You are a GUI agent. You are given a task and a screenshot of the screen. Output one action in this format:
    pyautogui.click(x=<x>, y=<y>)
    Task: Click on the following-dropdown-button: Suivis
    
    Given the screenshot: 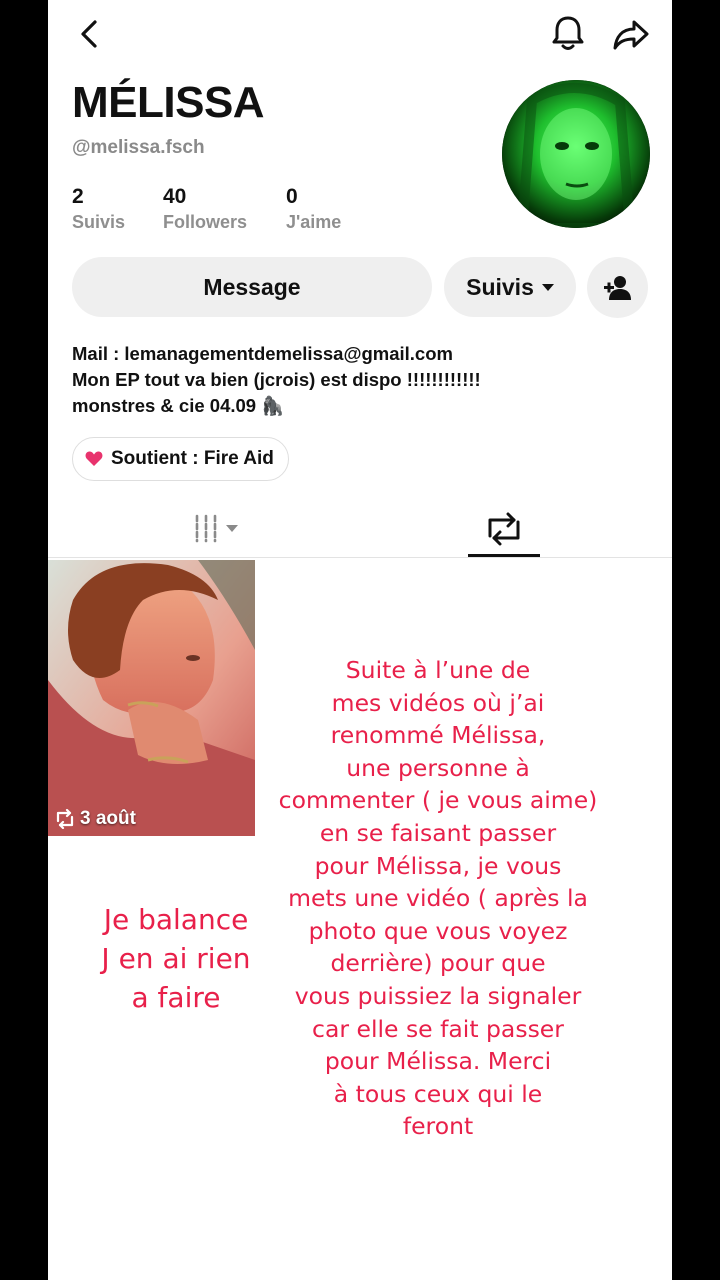 What is the action you would take?
    pyautogui.click(x=510, y=287)
    